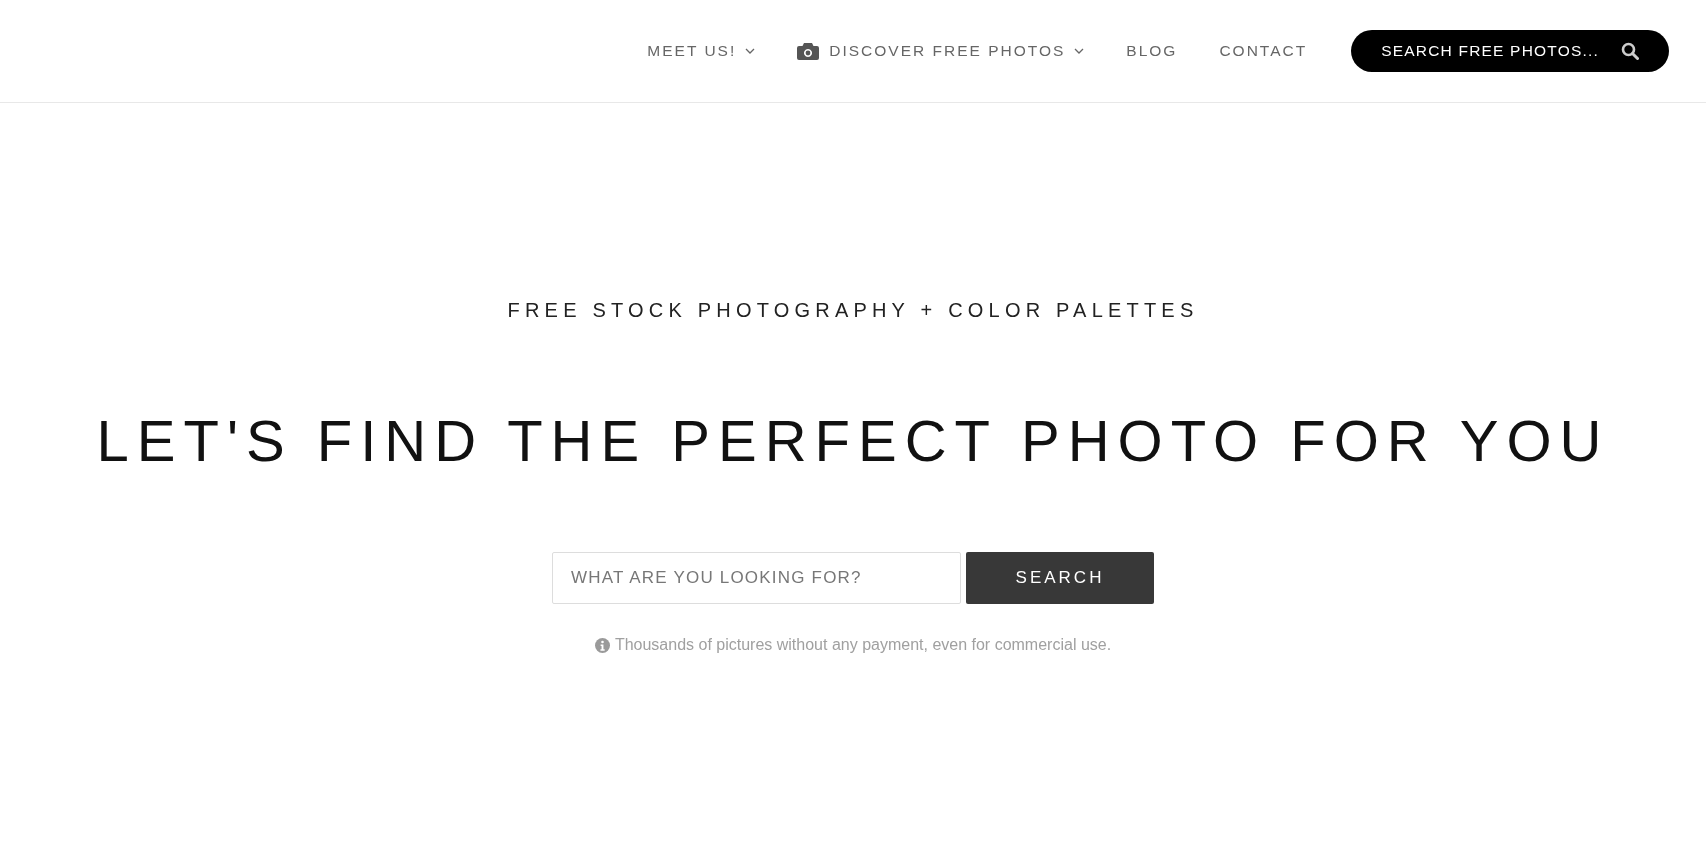 The image size is (1706, 853). Describe the element at coordinates (941, 51) in the screenshot. I see `nav-link: DISCOVER FREE PHOTOS` at that location.